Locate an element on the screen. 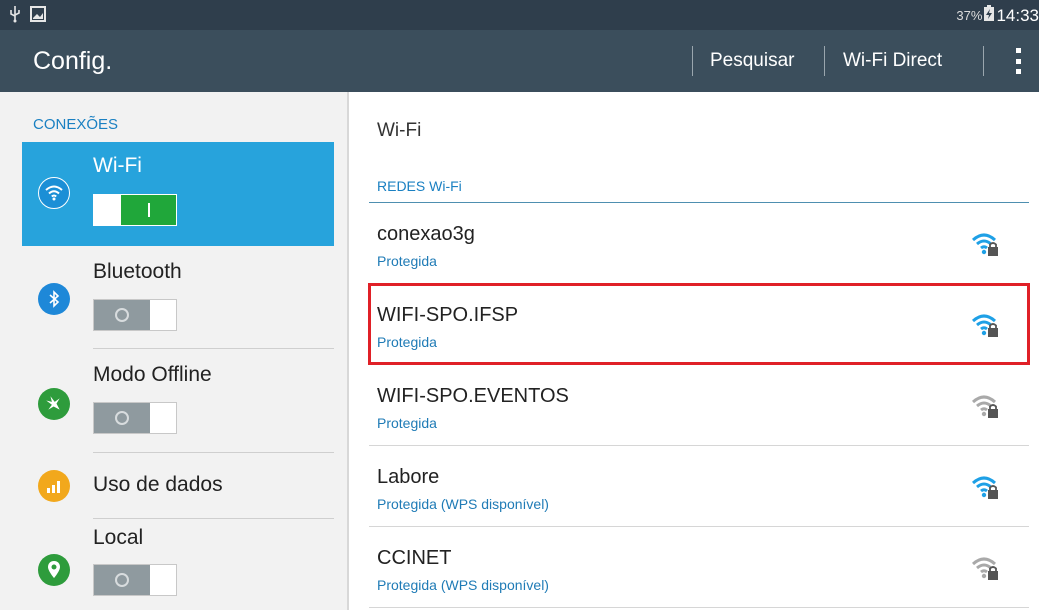  sidebar-item-data-usage: Uso de dados is located at coordinates (178, 486).